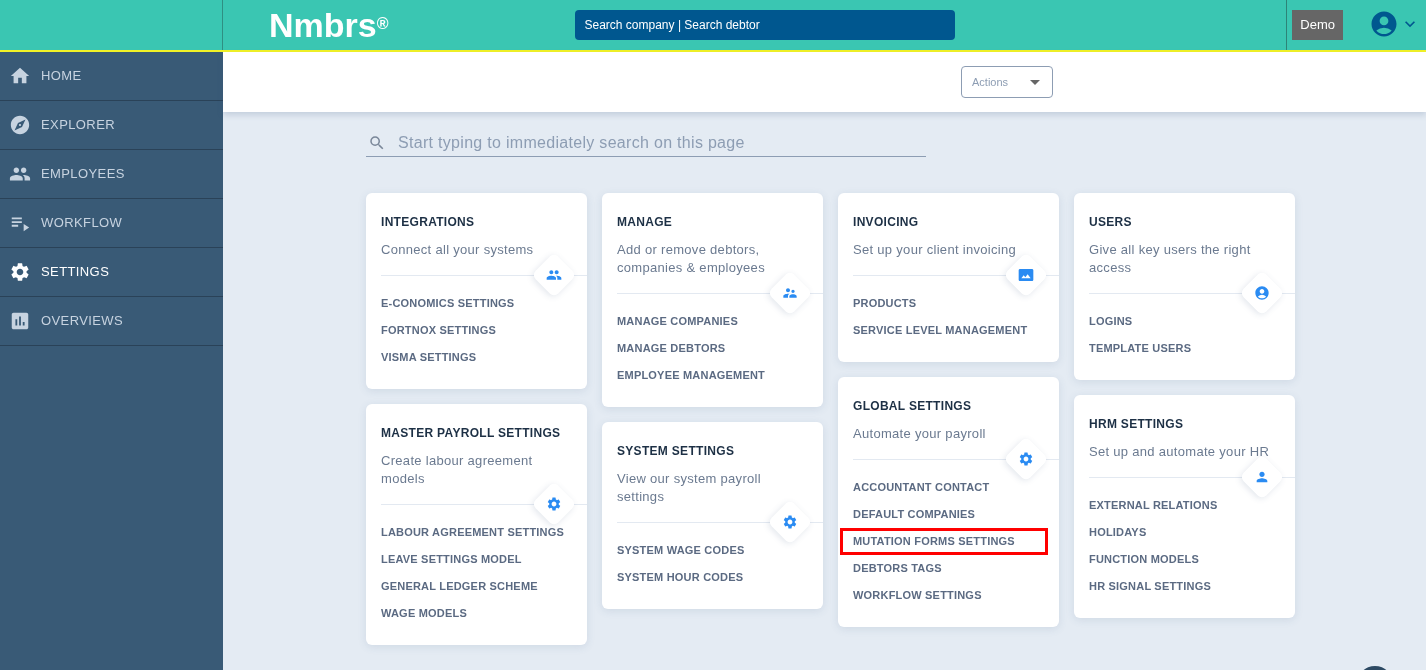 Image resolution: width=1426 pixels, height=670 pixels. What do you see at coordinates (1111, 321) in the screenshot?
I see `settings-link: LOGINS` at bounding box center [1111, 321].